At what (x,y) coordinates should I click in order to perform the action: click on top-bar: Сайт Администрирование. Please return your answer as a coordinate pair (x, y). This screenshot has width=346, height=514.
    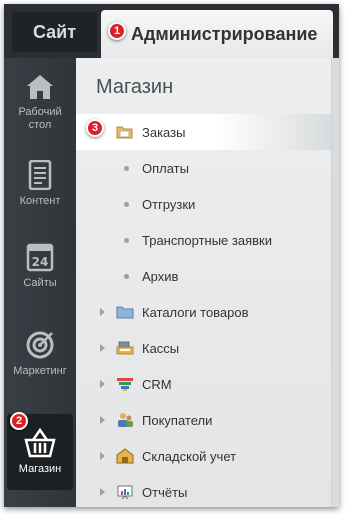
    Looking at the image, I should click on (171, 31).